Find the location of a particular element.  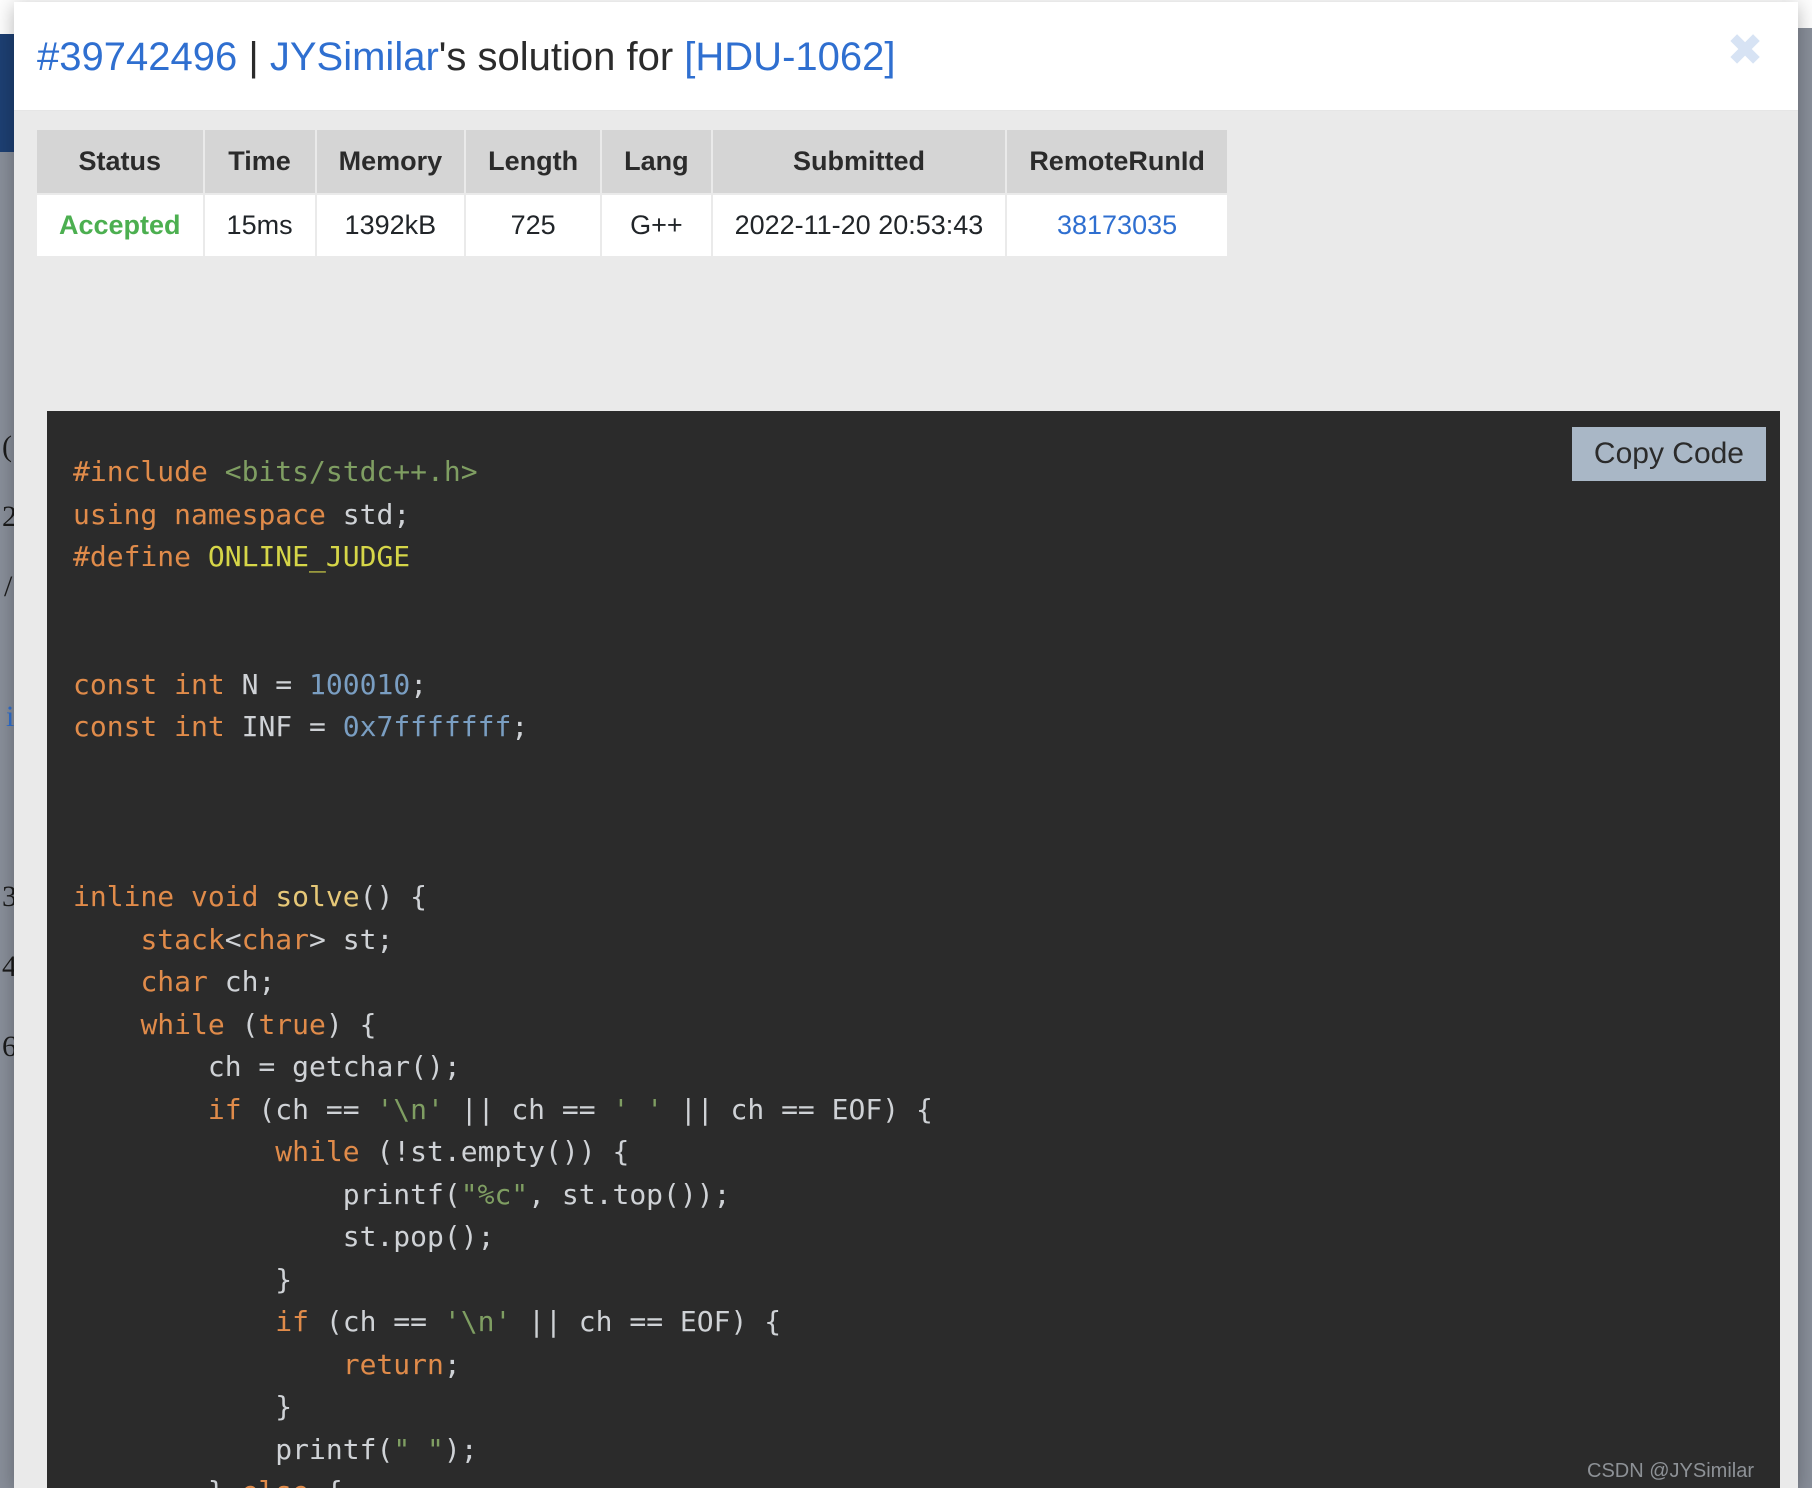

username-link: JYSimilar is located at coordinates (354, 57).